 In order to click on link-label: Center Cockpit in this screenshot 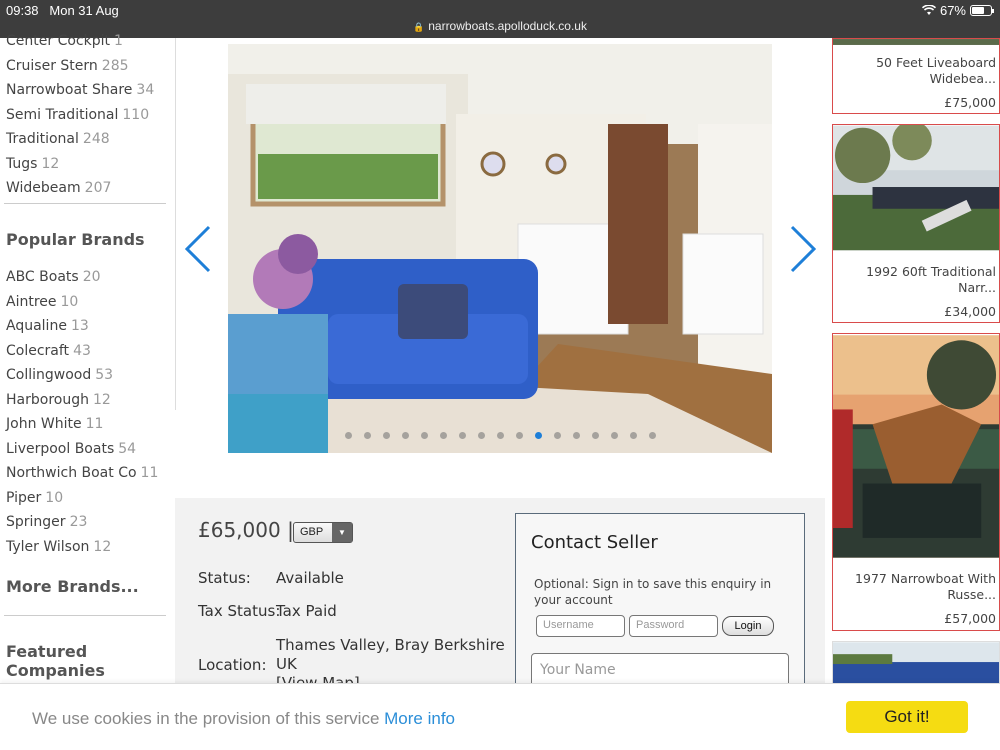, I will do `click(58, 41)`.